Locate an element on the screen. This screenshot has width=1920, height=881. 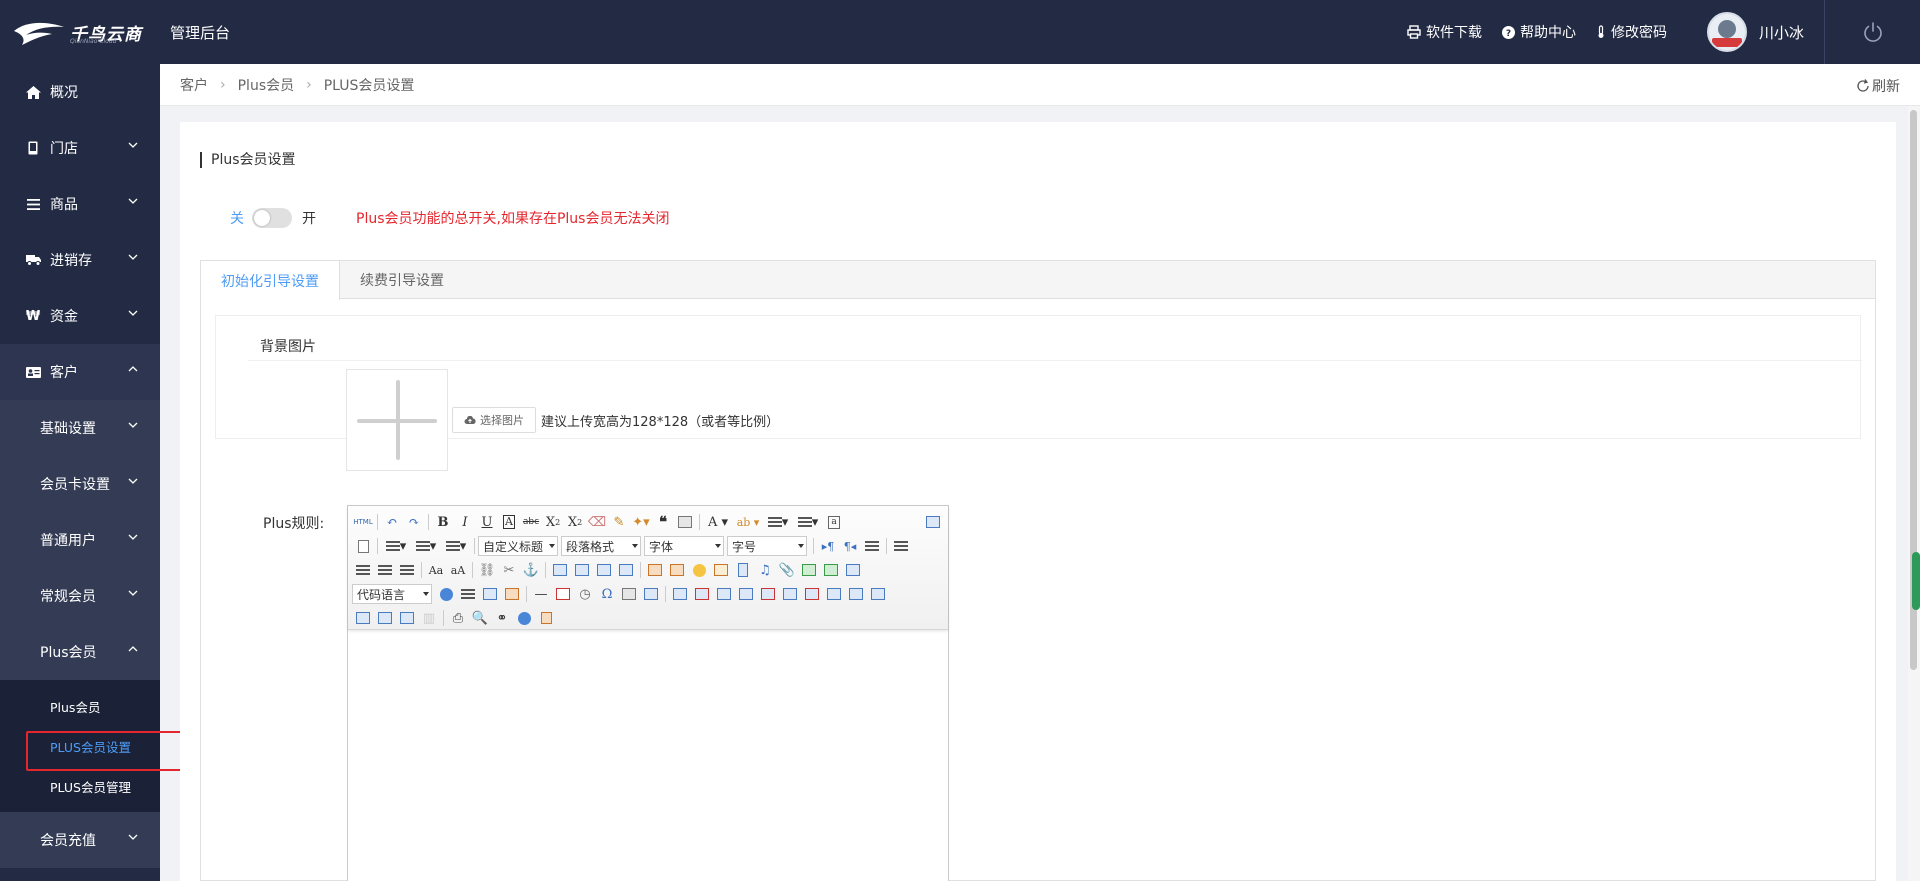
sidebar-subitem-plus-members: Plus会员 is located at coordinates (80, 652).